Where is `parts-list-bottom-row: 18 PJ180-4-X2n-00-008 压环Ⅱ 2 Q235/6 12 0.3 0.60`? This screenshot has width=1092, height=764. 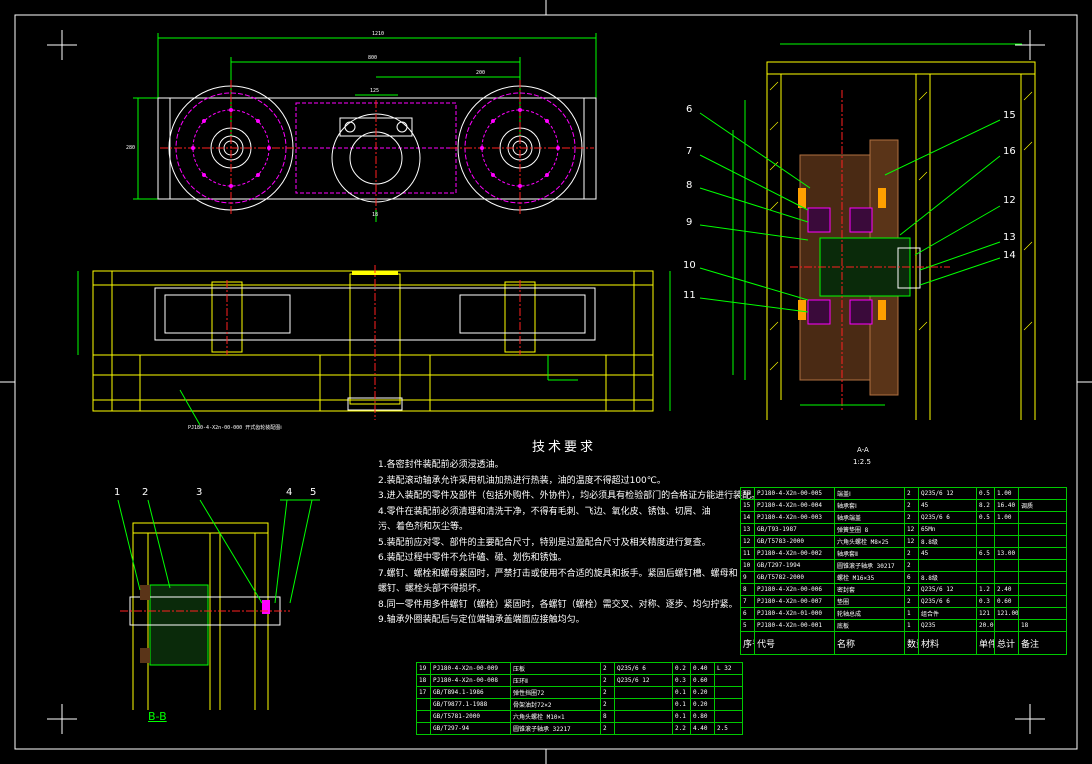 parts-list-bottom-row: 18 PJ180-4-X2n-00-008 压环Ⅱ 2 Q235/6 12 0.3 0.60 is located at coordinates (579, 680).